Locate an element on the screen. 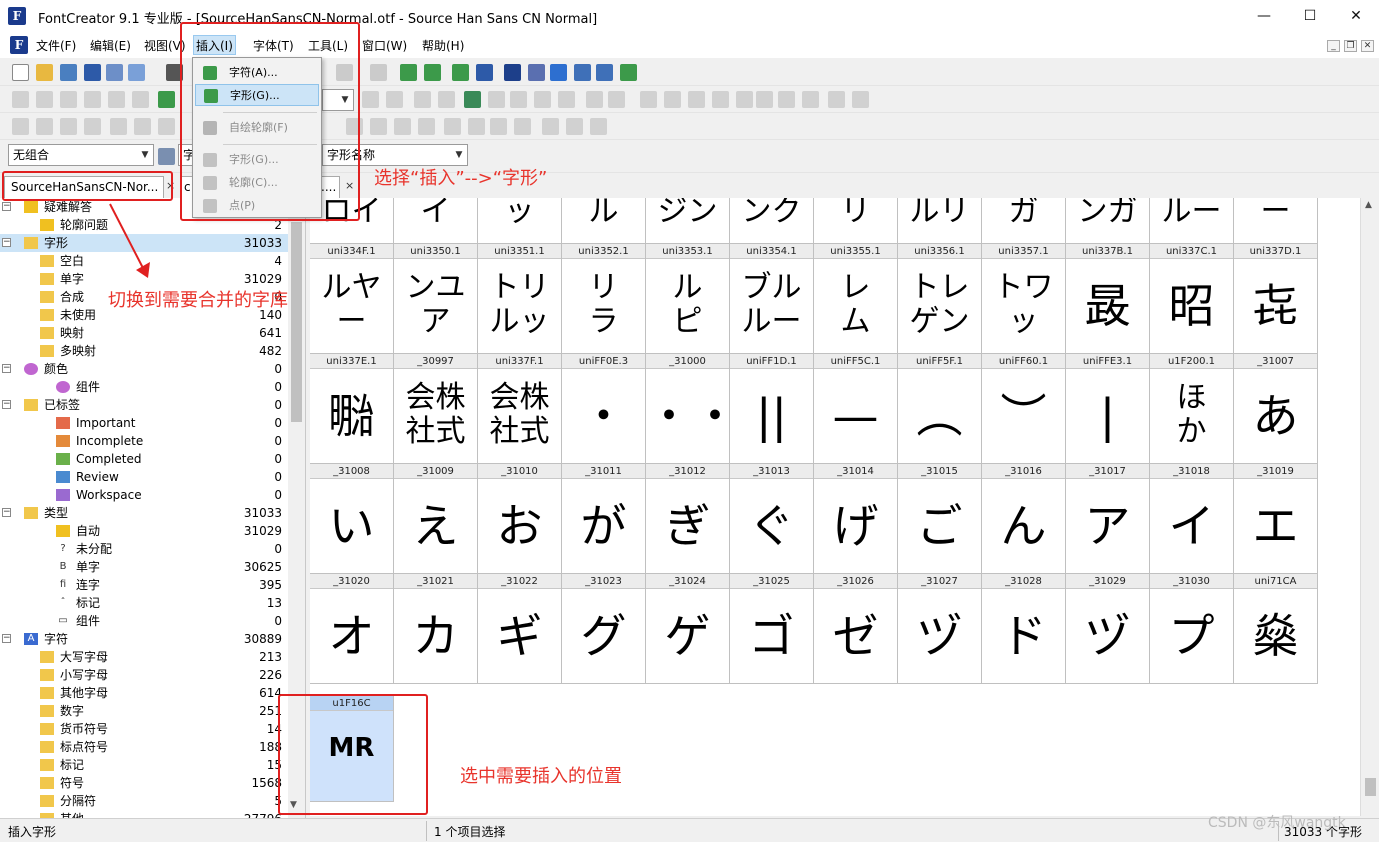  fontcreator-icon: F is located at coordinates (17, 16).